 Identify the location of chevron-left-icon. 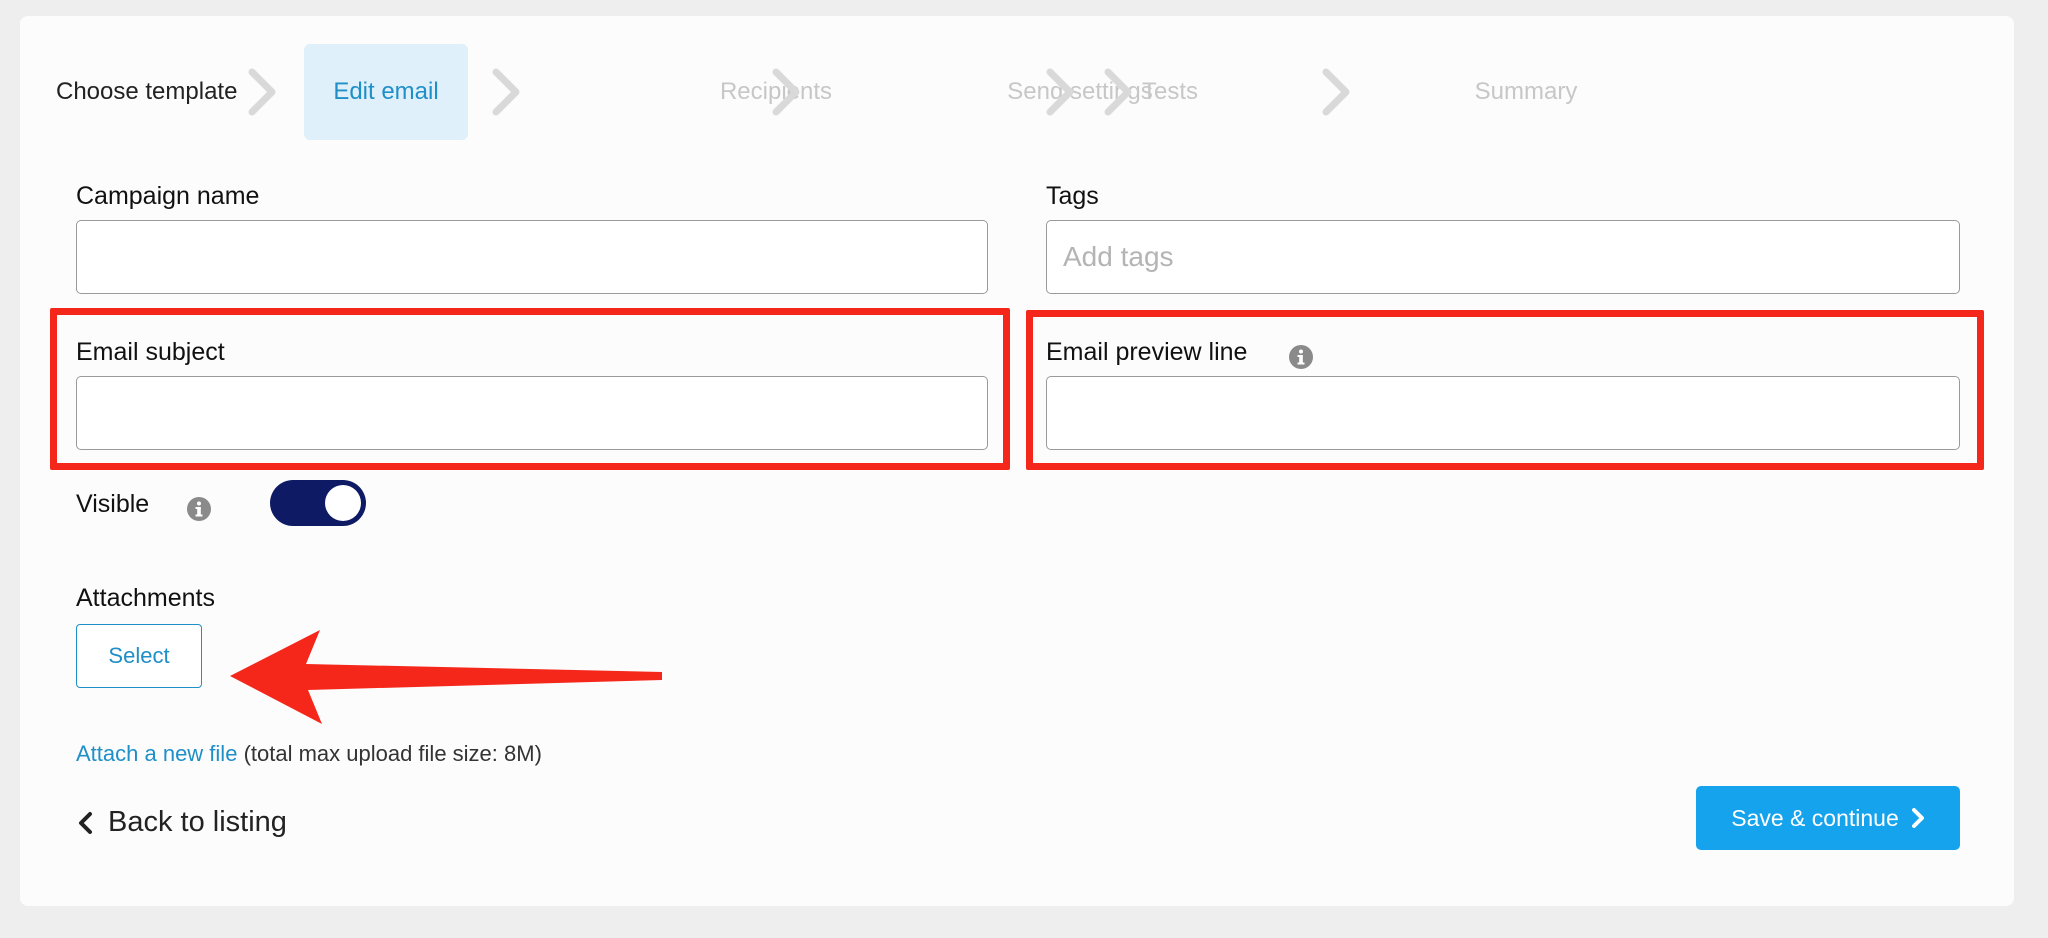
(85, 822).